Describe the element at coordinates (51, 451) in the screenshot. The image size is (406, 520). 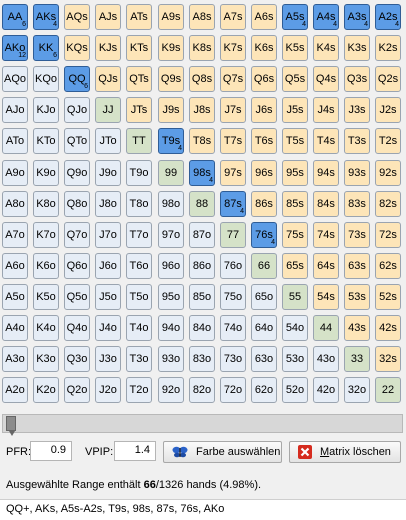
I see `pfr-field: 0.9` at that location.